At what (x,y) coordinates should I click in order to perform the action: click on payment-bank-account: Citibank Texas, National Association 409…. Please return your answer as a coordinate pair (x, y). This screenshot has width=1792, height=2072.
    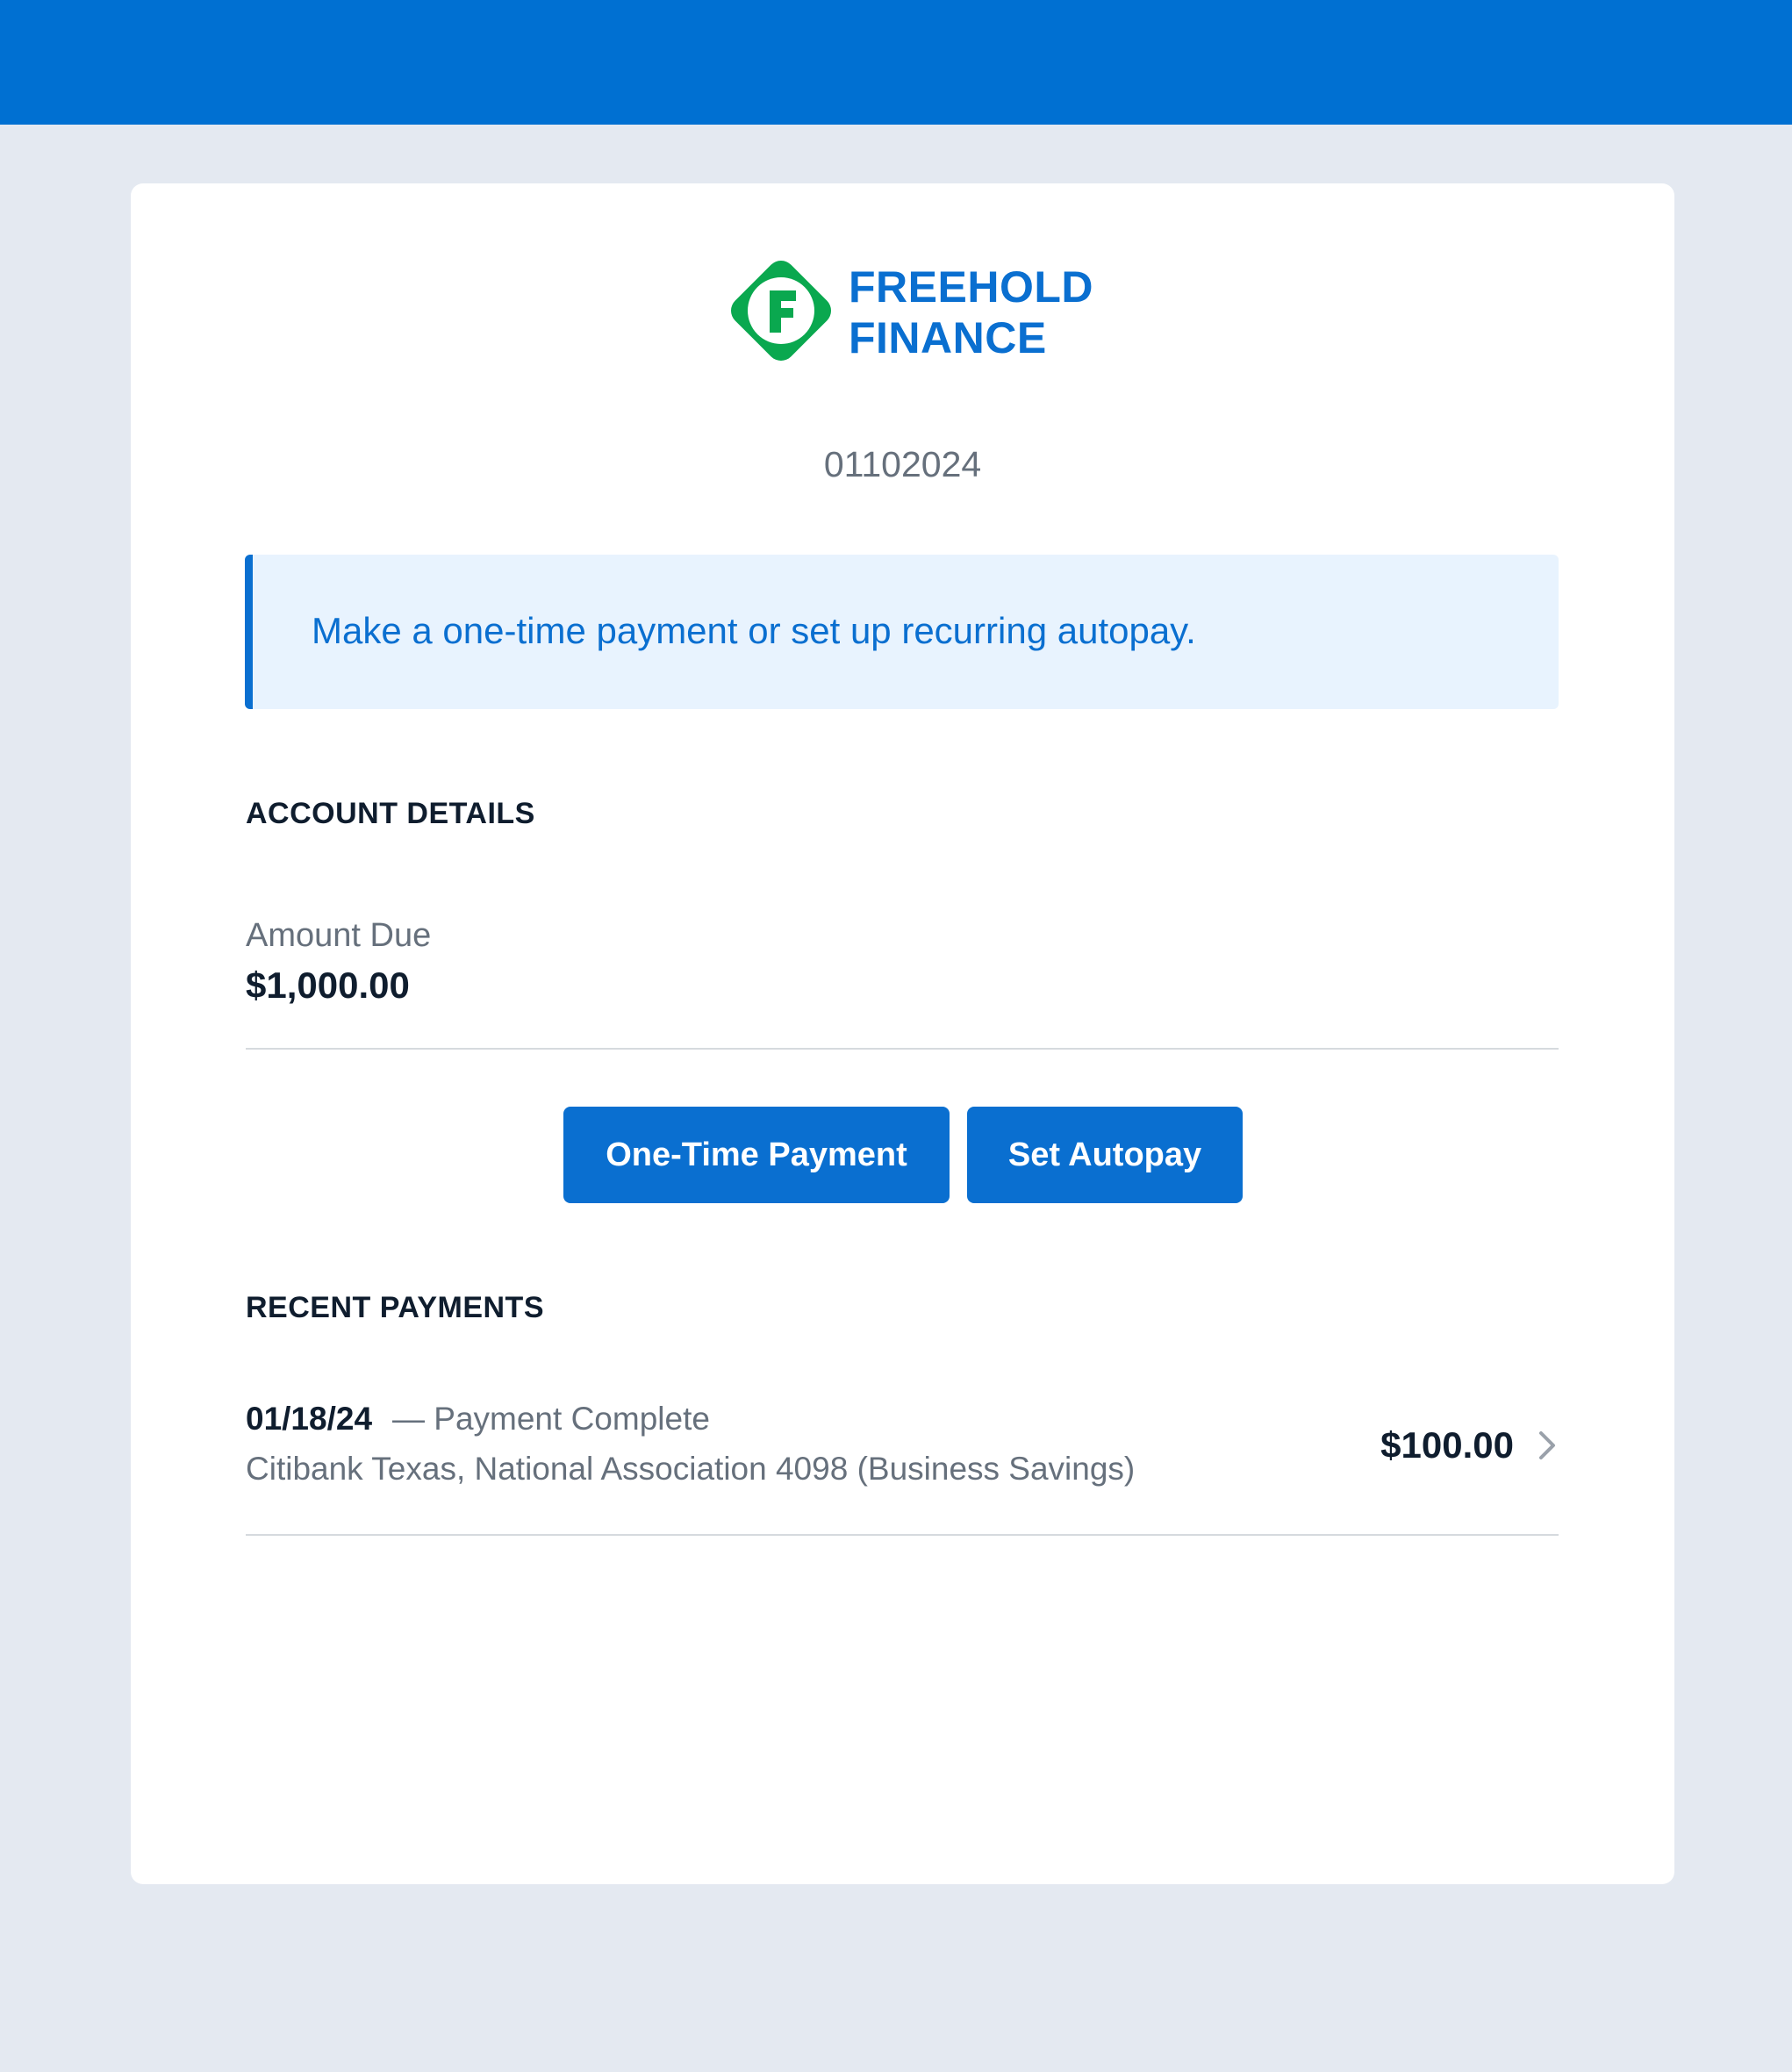
    Looking at the image, I should click on (691, 1469).